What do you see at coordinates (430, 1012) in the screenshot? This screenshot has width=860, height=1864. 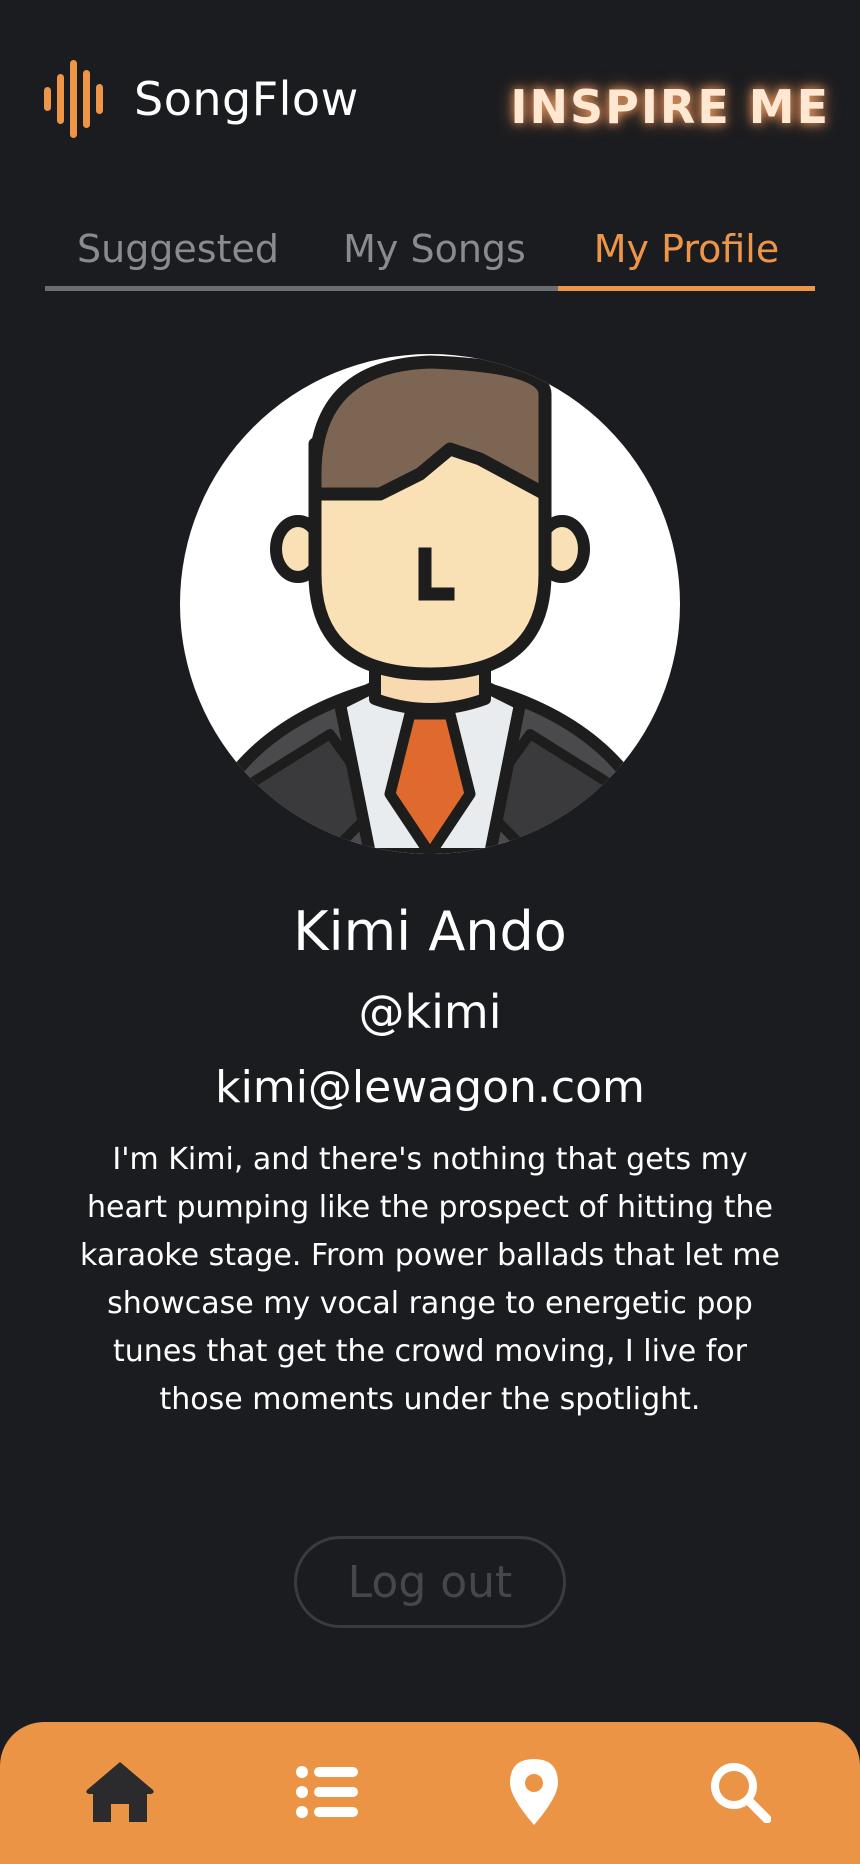 I see `profile-handle: @kimi` at bounding box center [430, 1012].